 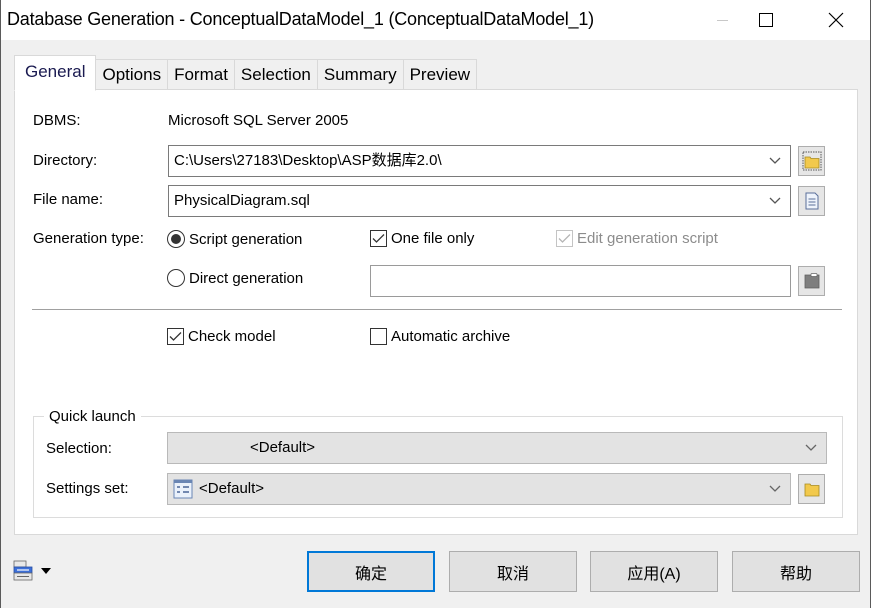 I want to click on close-button, so click(x=836, y=20).